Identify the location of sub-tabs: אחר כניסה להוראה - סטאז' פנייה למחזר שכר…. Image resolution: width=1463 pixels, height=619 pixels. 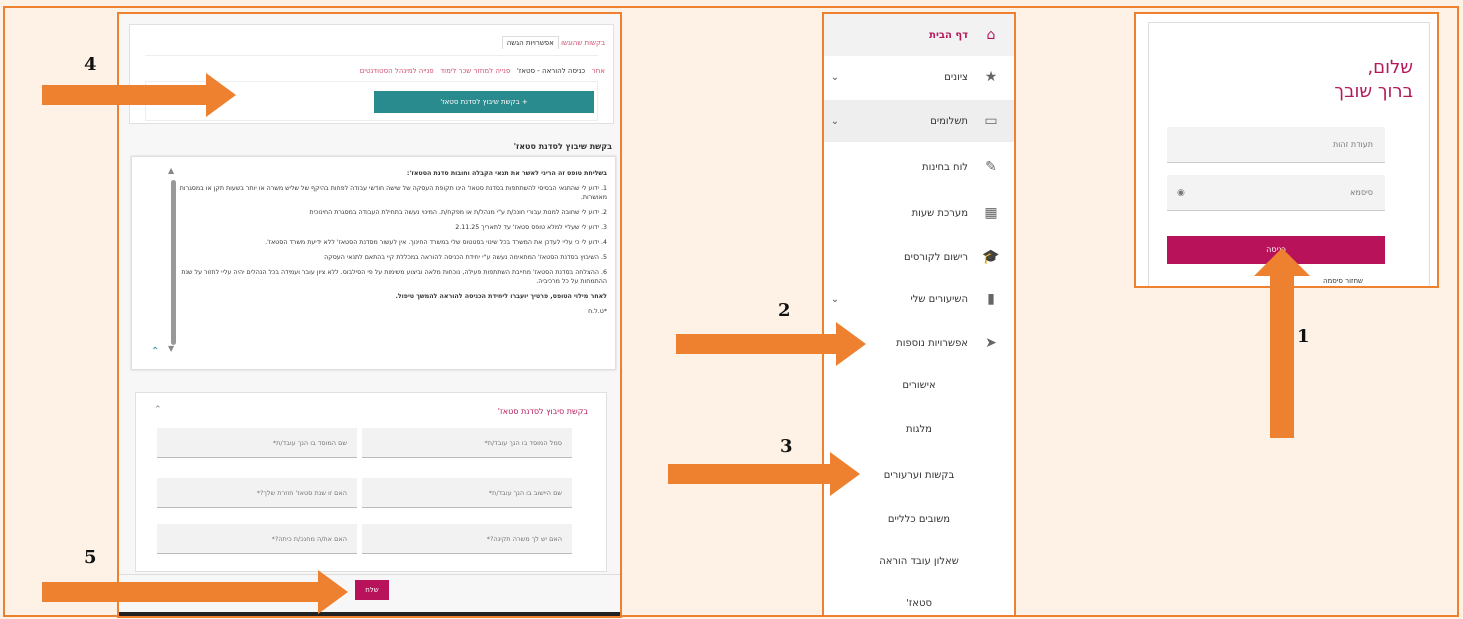
(482, 71).